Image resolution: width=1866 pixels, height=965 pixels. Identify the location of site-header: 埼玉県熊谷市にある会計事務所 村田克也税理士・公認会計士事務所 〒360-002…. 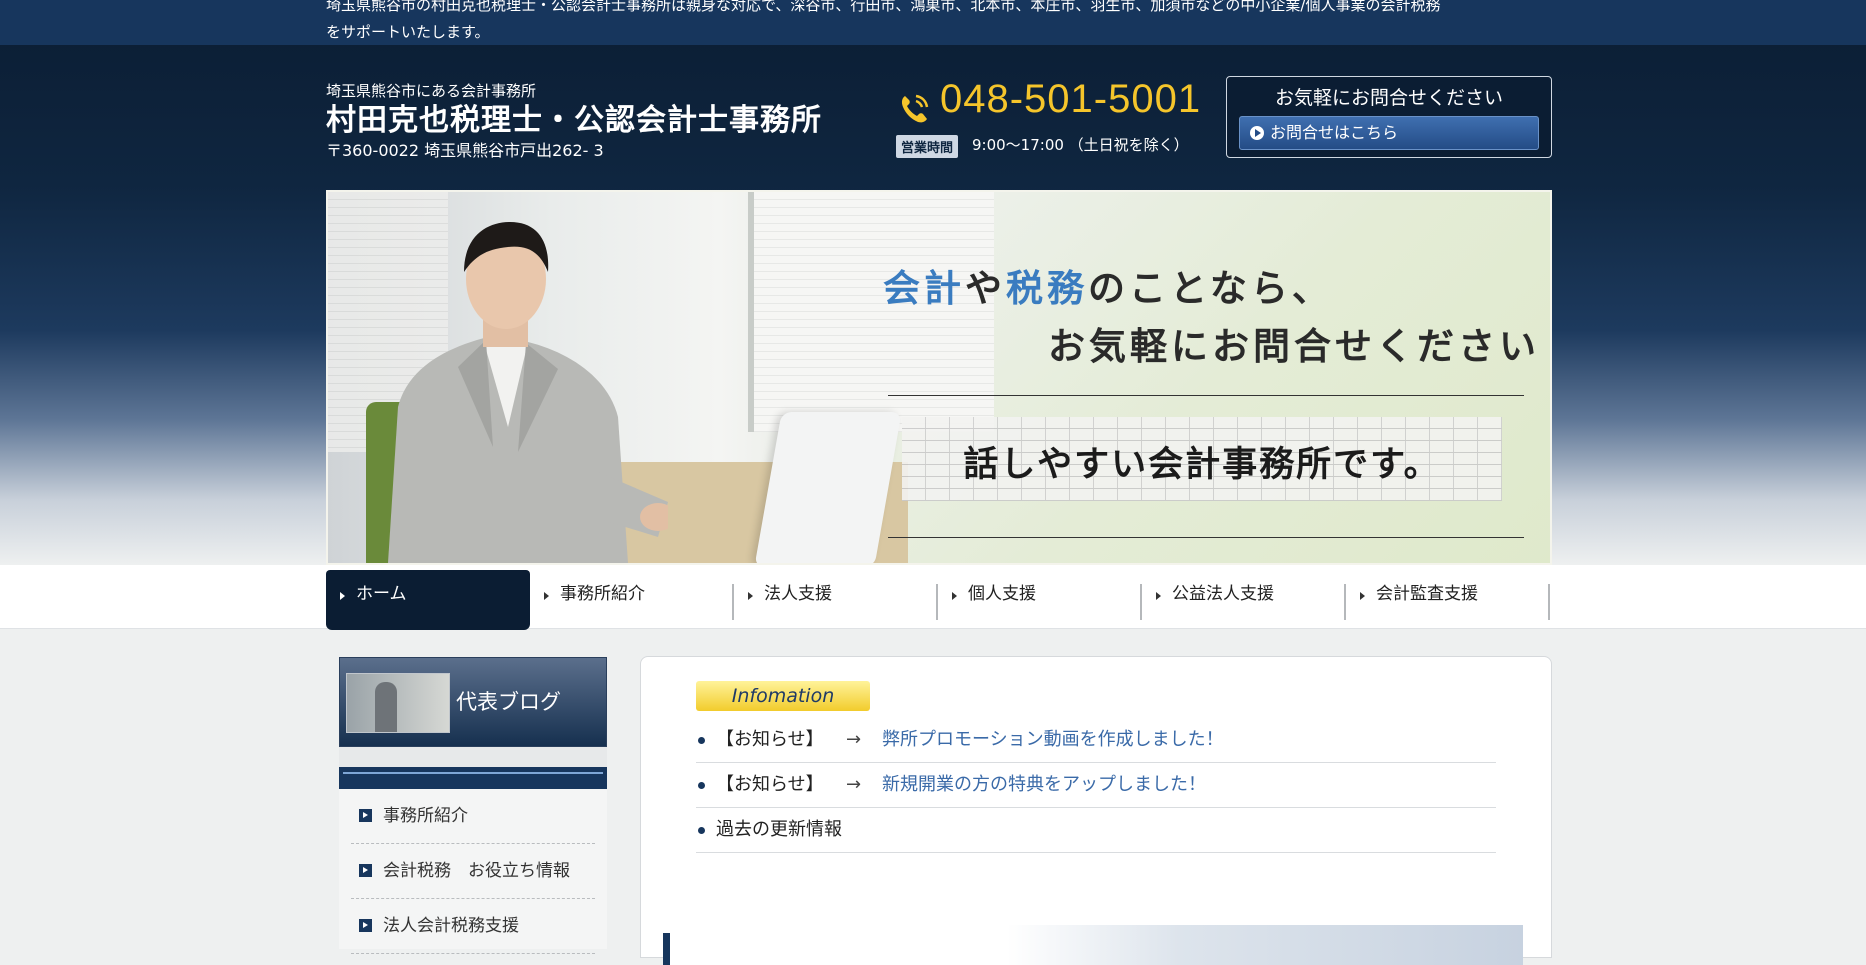
(939, 117).